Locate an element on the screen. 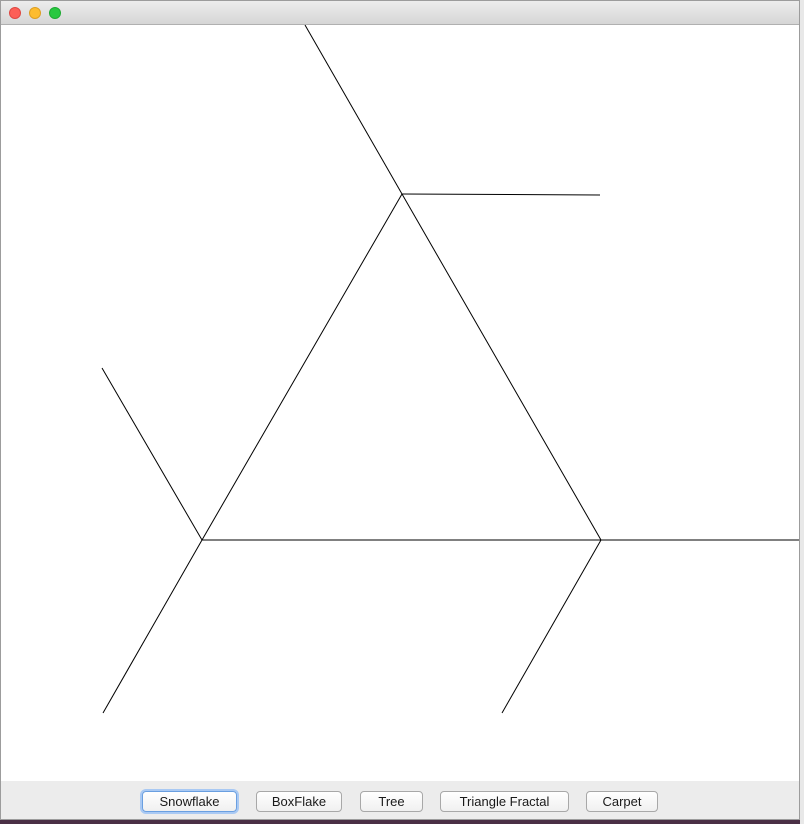 The width and height of the screenshot is (804, 824). boxflake-button: BoxFlake is located at coordinates (299, 801).